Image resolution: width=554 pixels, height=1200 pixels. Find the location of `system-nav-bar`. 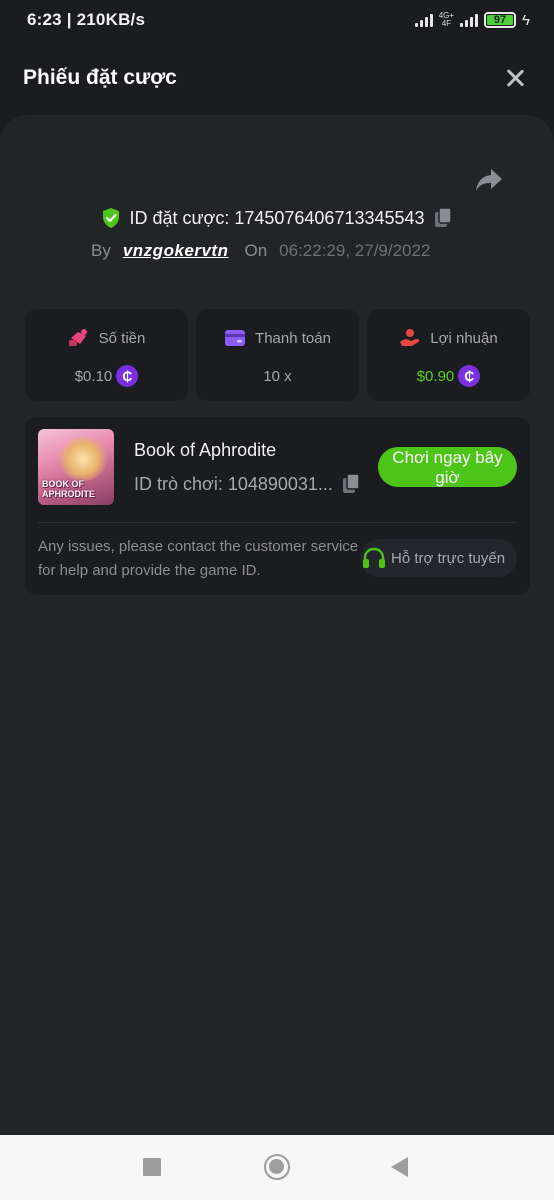

system-nav-bar is located at coordinates (277, 1167).